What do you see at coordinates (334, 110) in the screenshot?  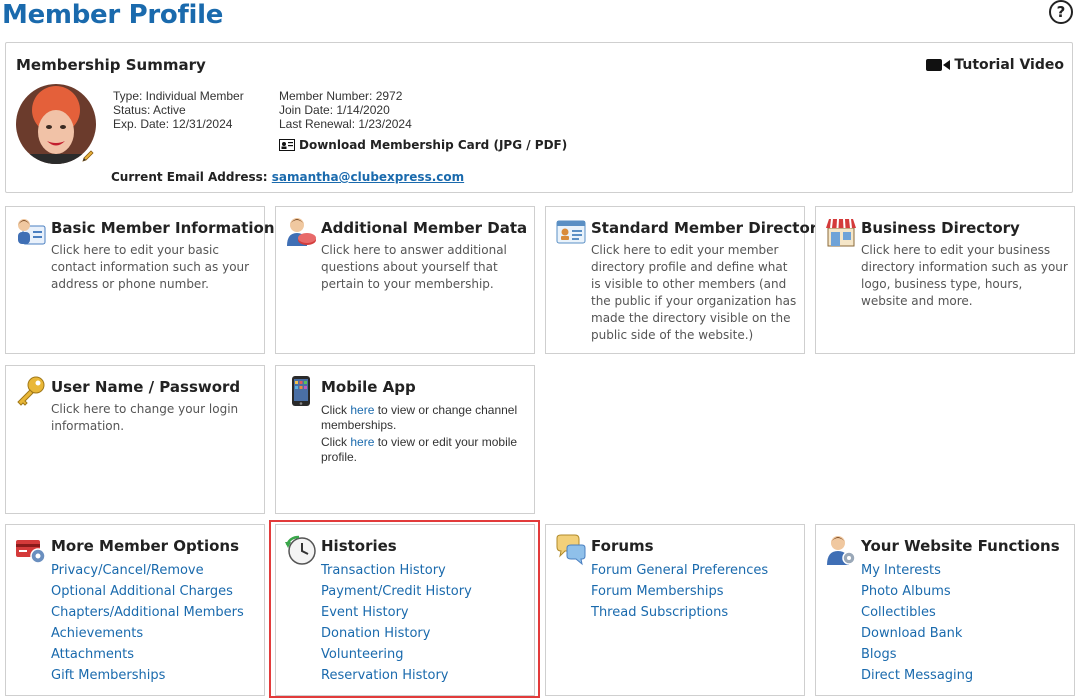 I see `join-date: Join Date: 1/14/2020` at bounding box center [334, 110].